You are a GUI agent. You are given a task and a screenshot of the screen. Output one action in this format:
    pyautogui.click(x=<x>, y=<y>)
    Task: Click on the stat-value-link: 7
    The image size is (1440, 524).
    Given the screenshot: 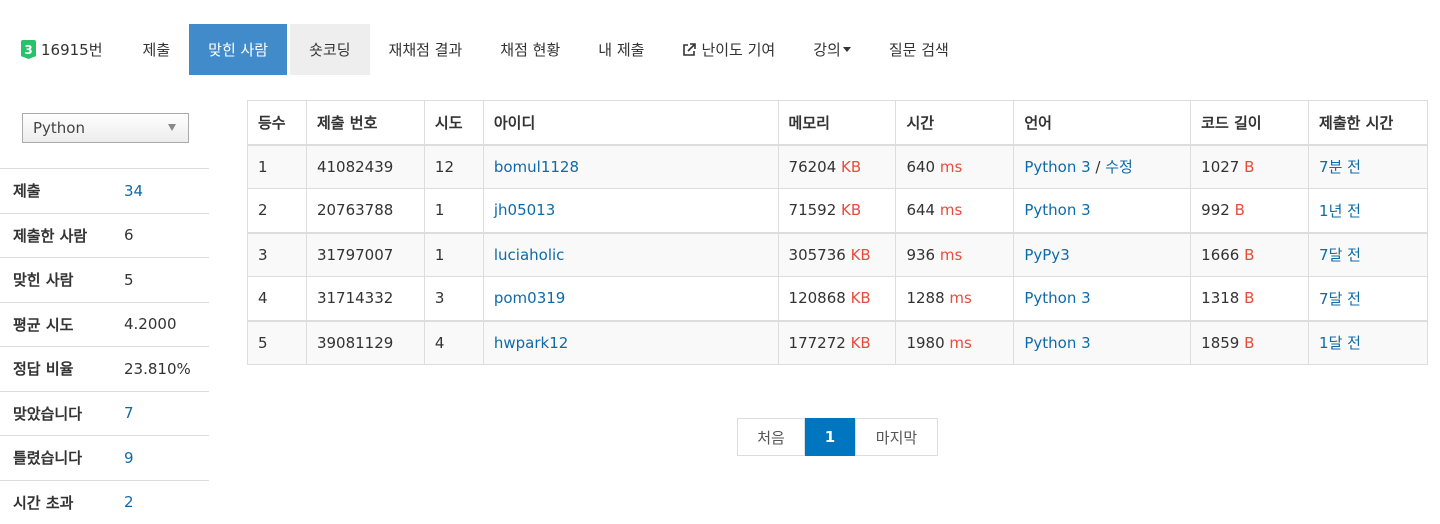 What is the action you would take?
    pyautogui.click(x=129, y=413)
    